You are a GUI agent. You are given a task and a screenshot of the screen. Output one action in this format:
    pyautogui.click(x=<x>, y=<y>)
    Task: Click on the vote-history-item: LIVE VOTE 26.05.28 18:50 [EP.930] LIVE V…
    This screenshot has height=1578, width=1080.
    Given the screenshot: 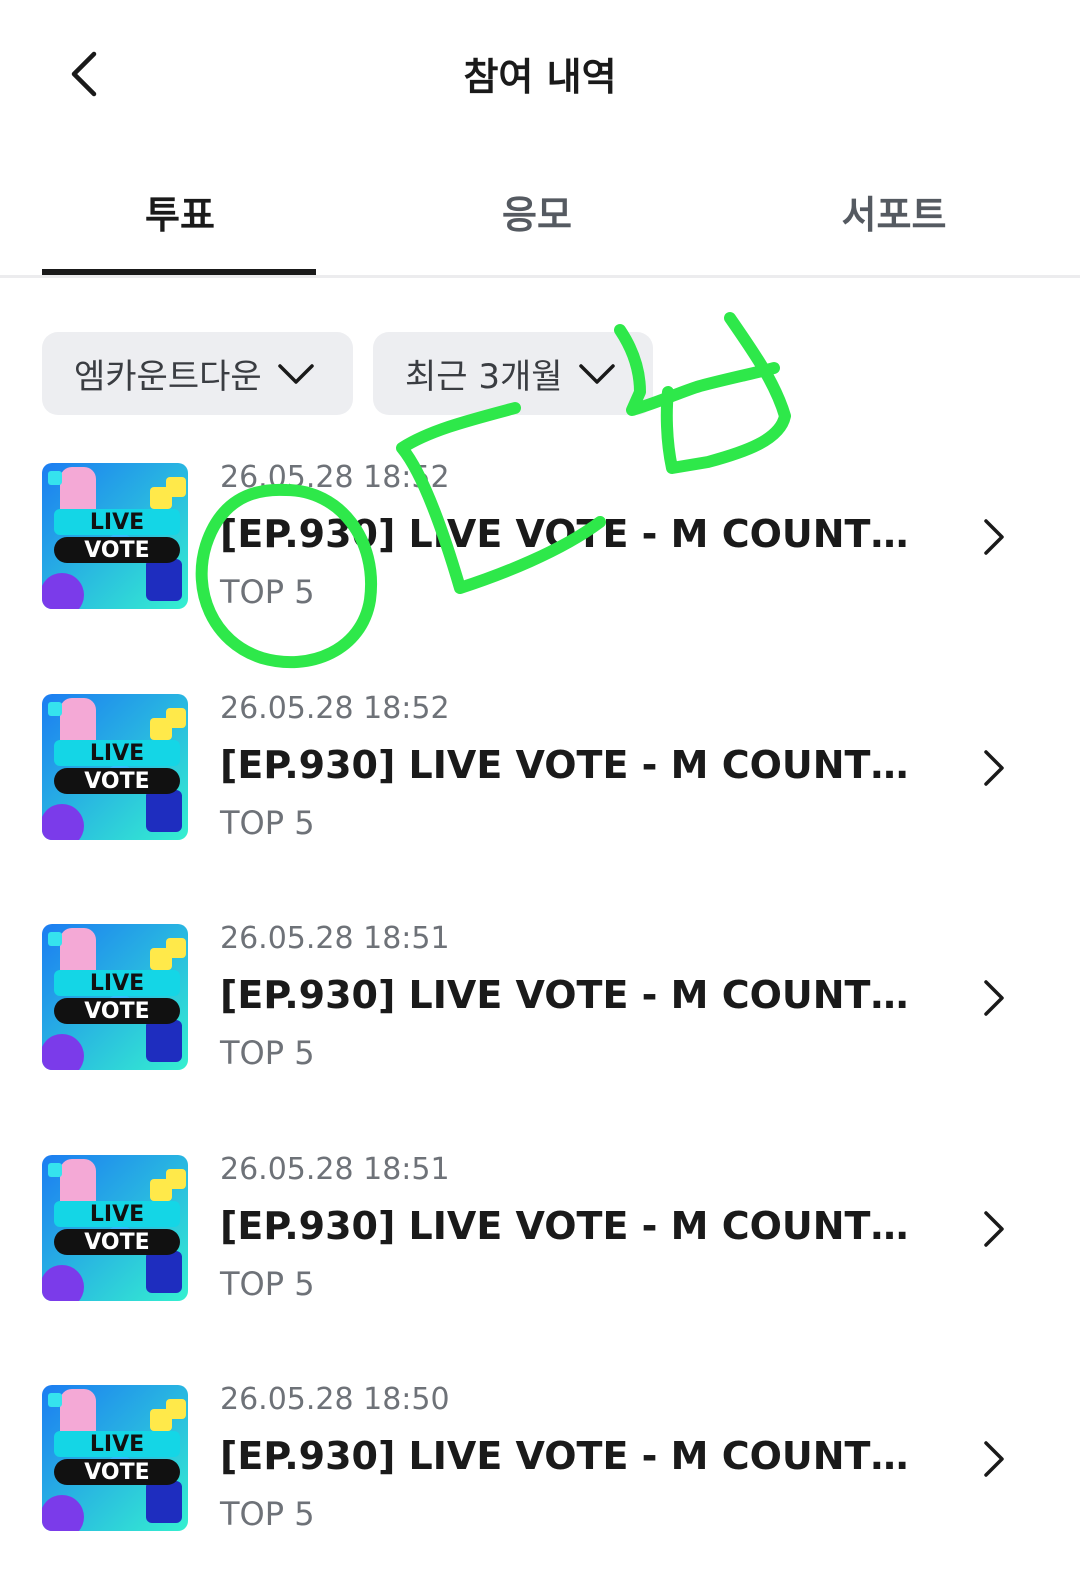 What is the action you would take?
    pyautogui.click(x=540, y=1480)
    